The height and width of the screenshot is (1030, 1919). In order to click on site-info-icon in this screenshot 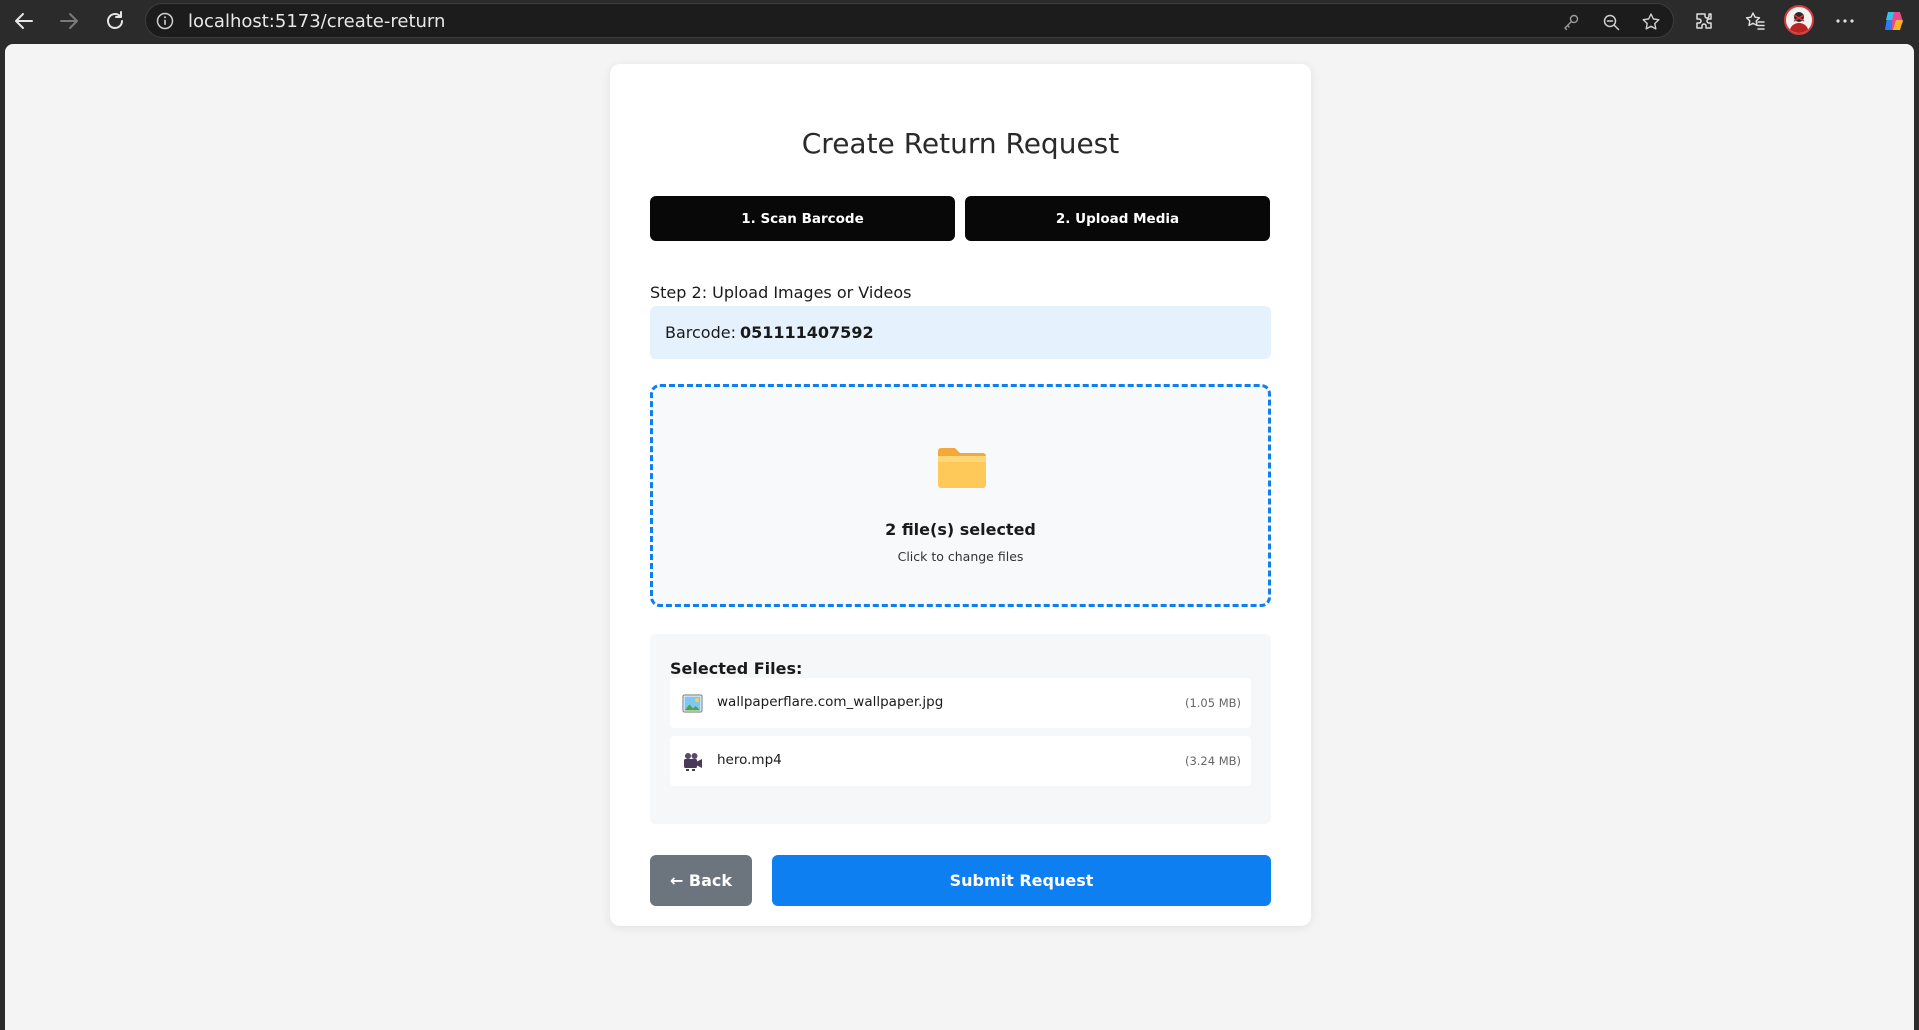, I will do `click(165, 21)`.